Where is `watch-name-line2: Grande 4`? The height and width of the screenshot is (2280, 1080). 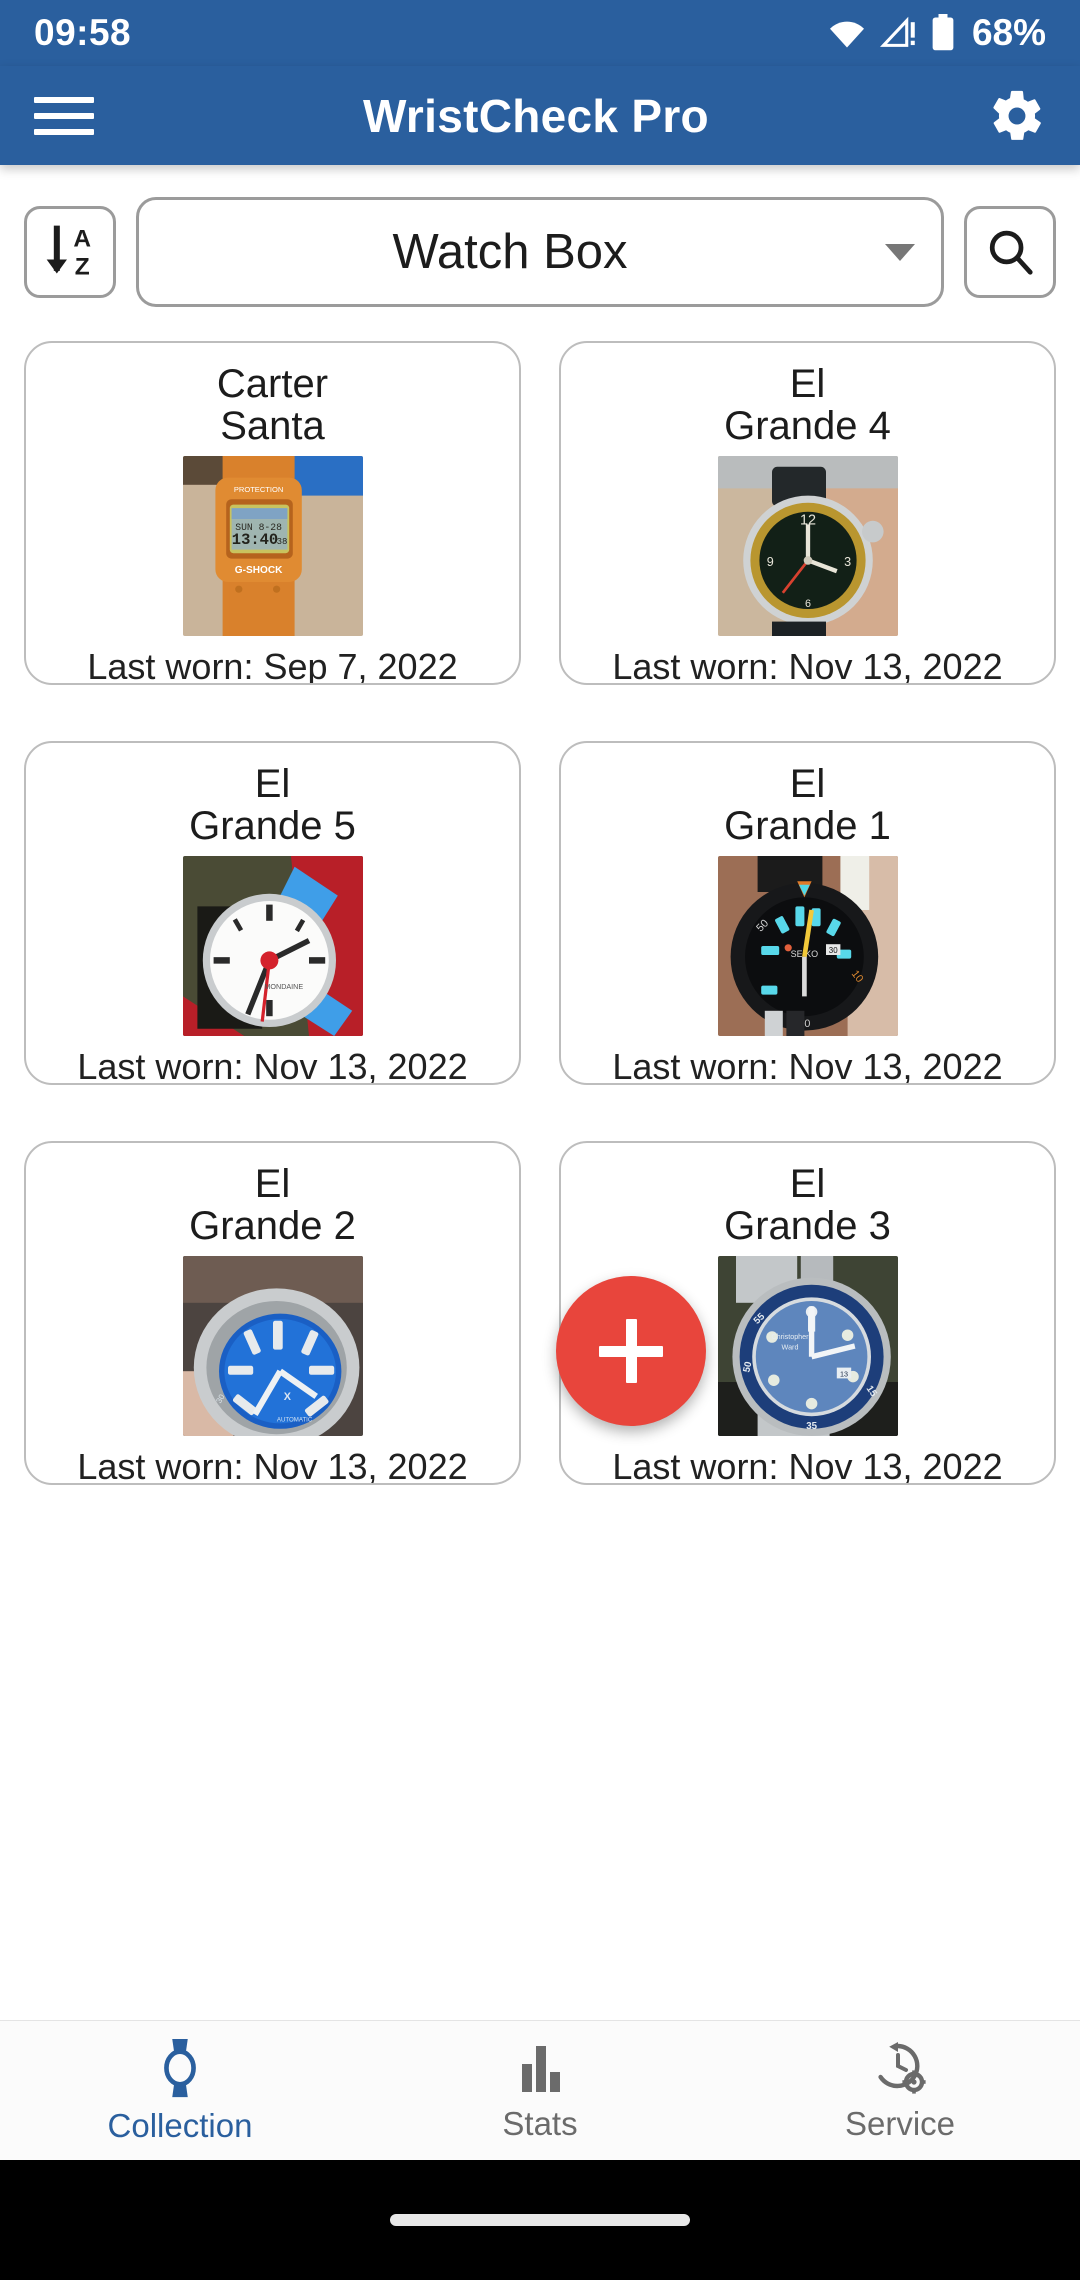 watch-name-line2: Grande 4 is located at coordinates (807, 426).